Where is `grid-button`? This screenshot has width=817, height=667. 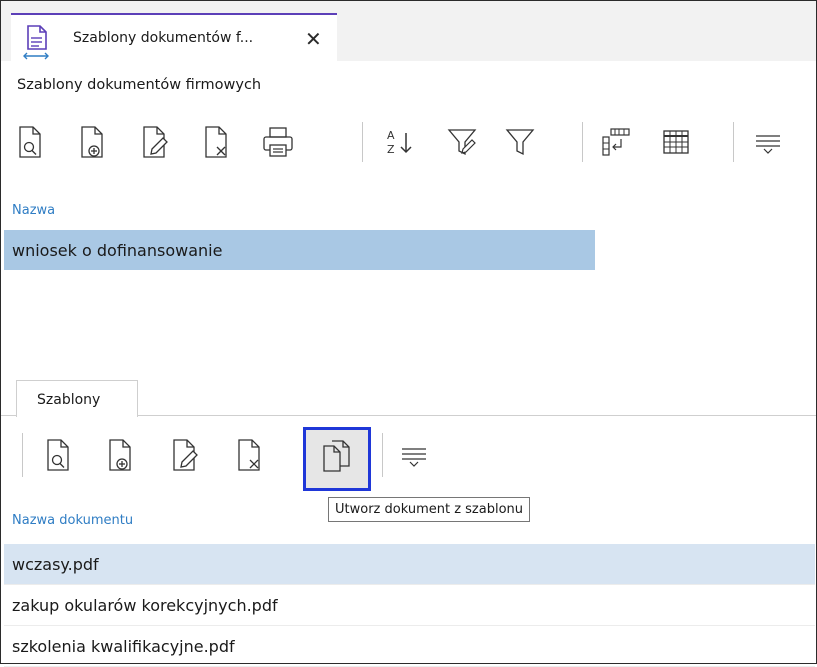 grid-button is located at coordinates (676, 142).